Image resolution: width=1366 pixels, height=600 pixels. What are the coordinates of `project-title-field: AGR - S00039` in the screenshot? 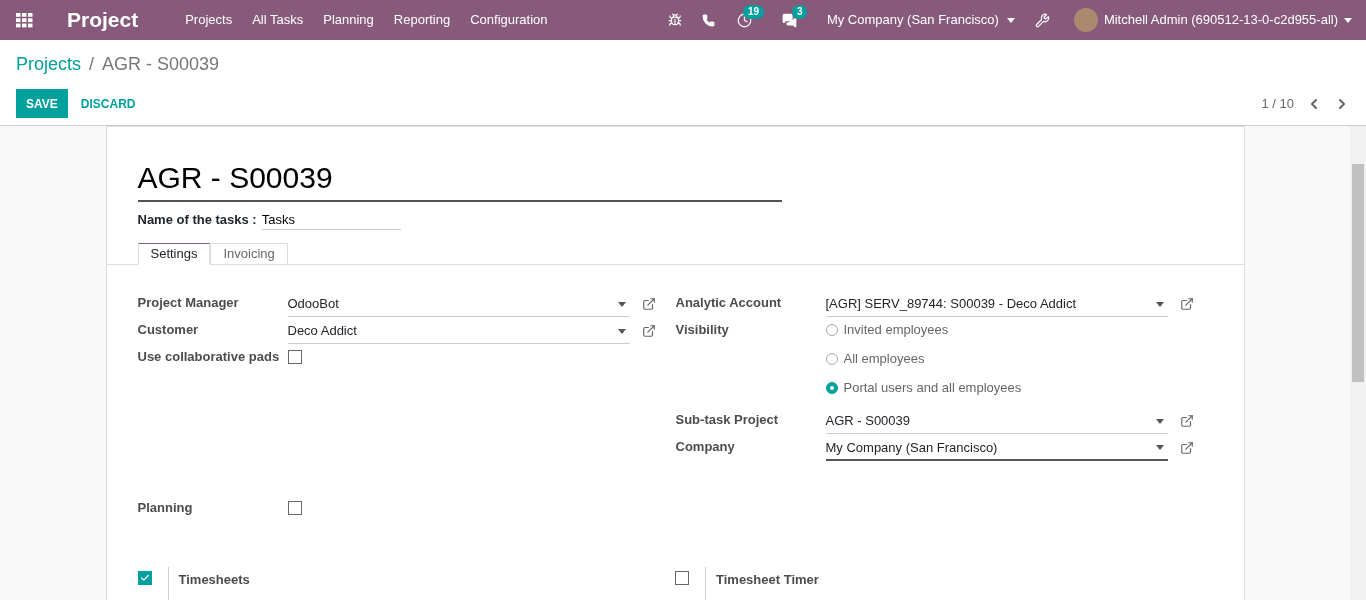 It's located at (459, 180).